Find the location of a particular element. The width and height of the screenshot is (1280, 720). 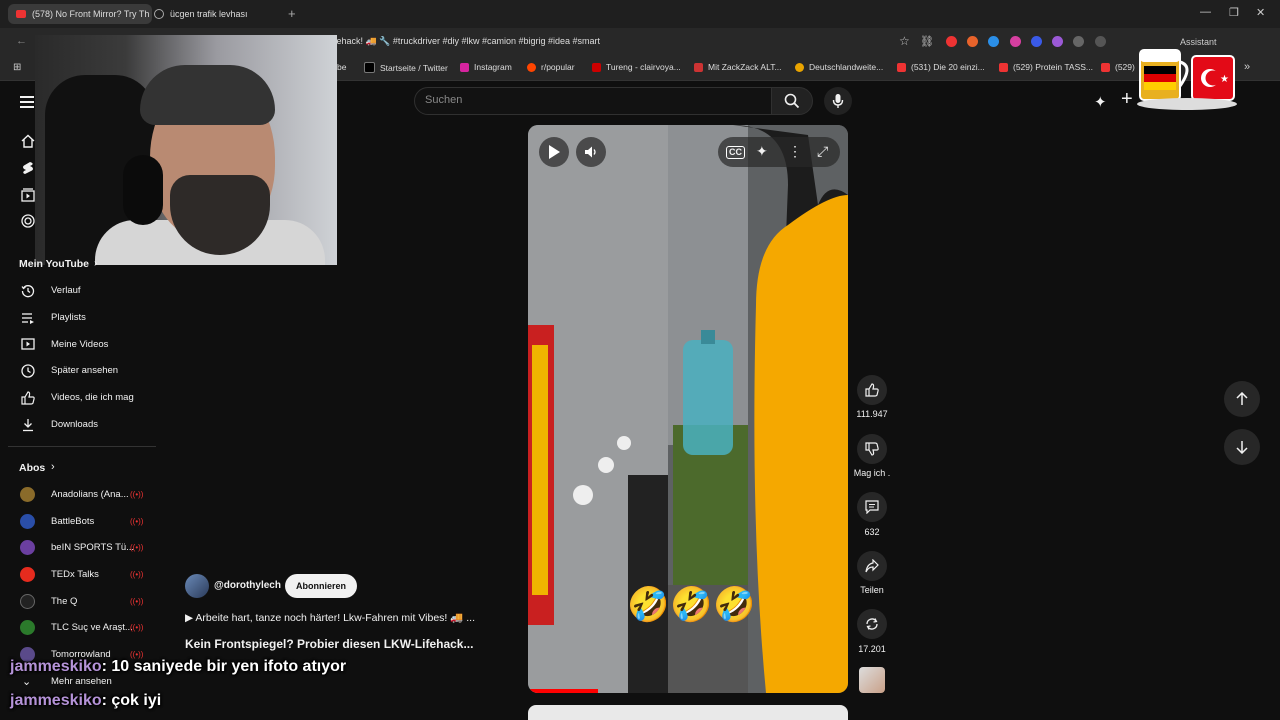

minimize-icon: — is located at coordinates (1205, 12).